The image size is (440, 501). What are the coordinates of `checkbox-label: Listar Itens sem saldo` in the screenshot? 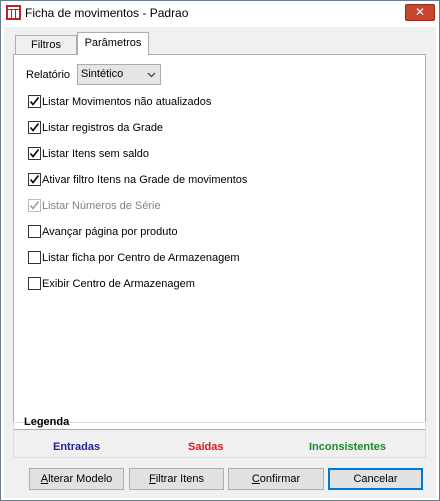 It's located at (95, 154).